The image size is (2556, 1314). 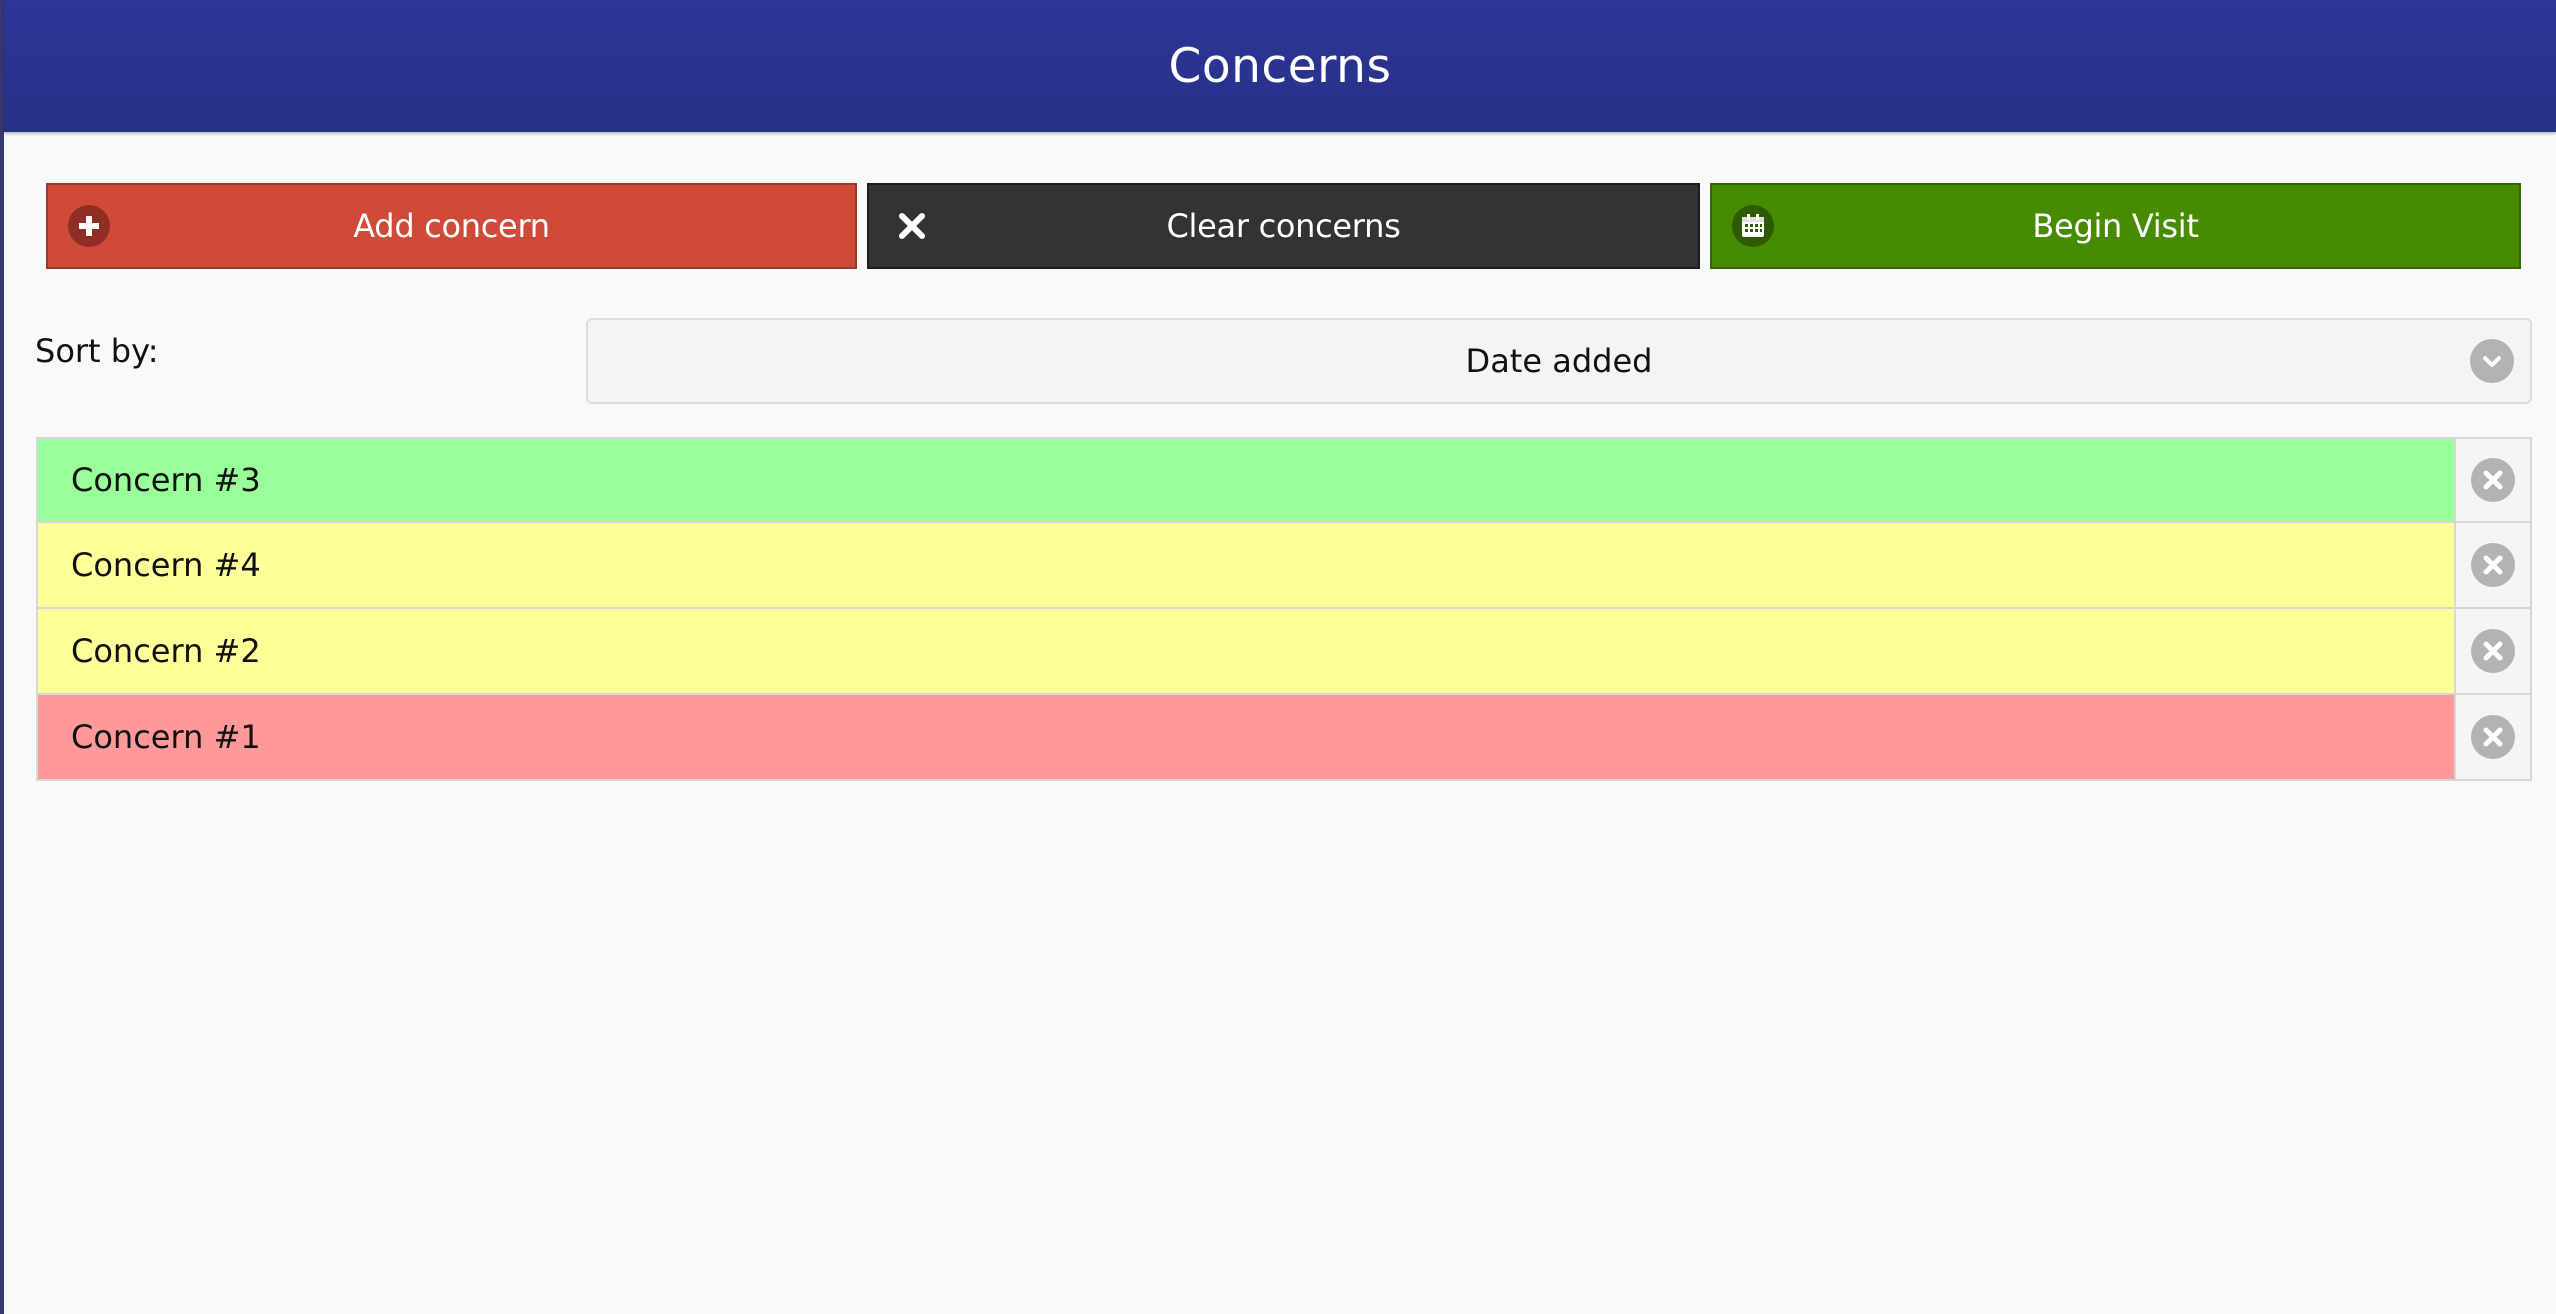 What do you see at coordinates (1245, 651) in the screenshot?
I see `concern-item: Concern #2` at bounding box center [1245, 651].